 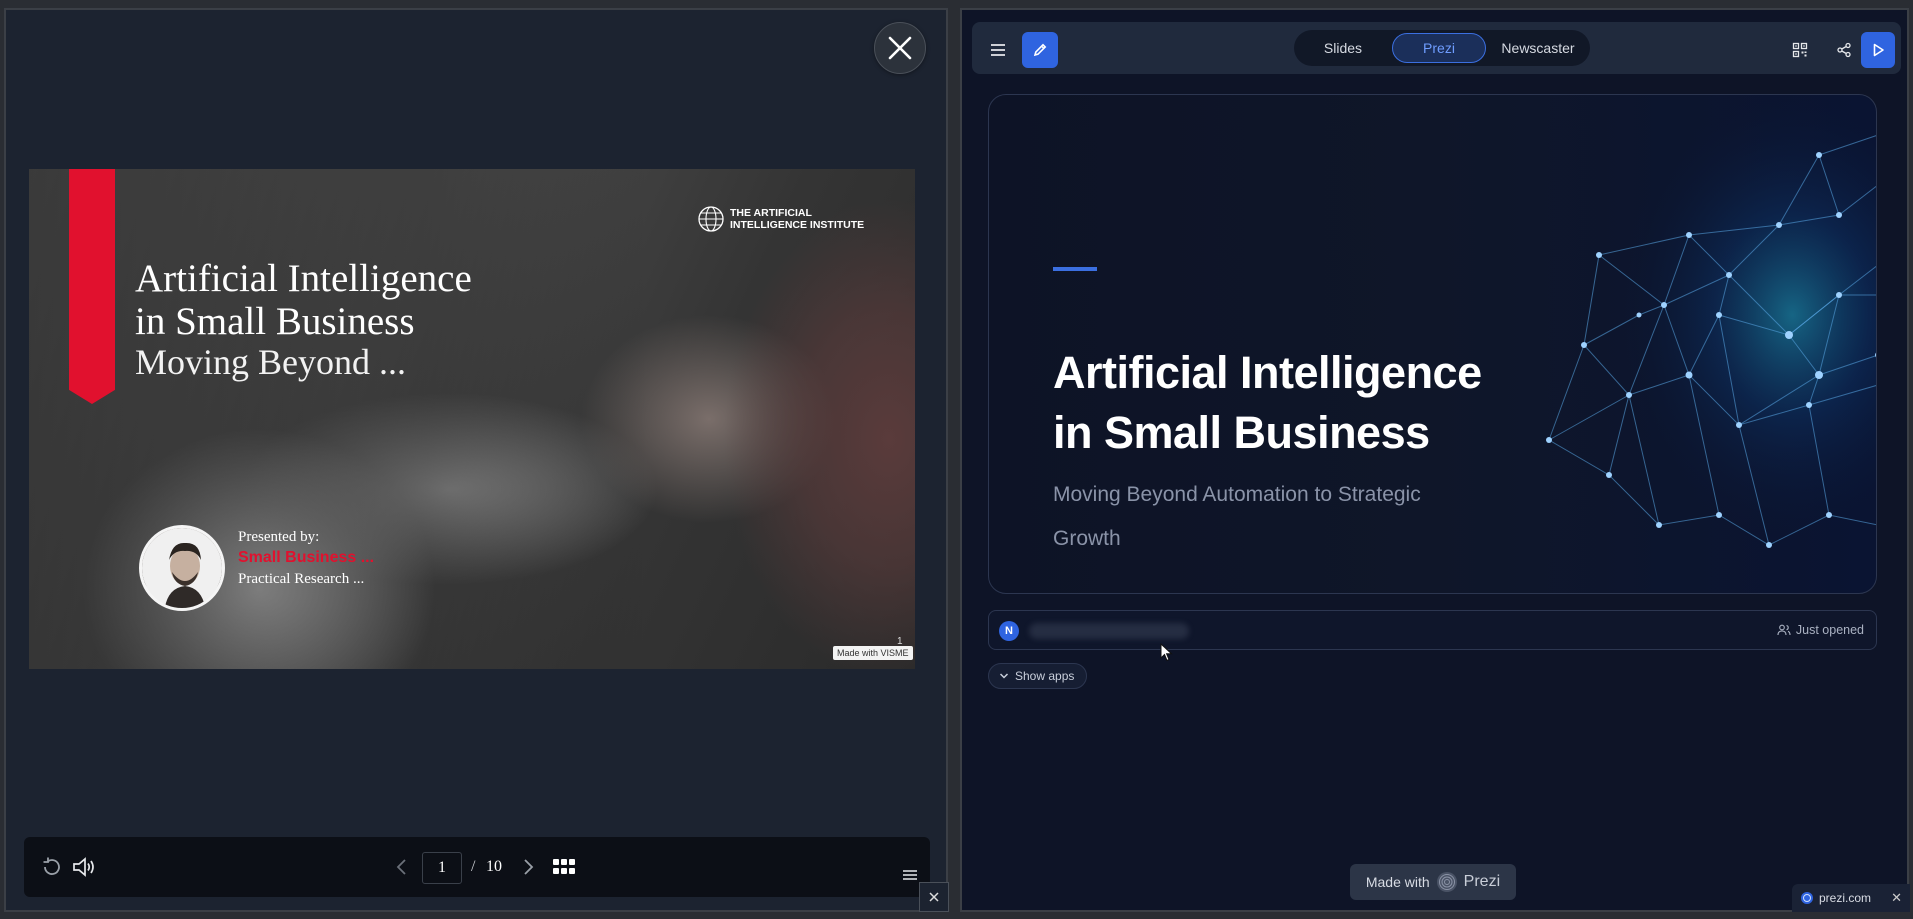 What do you see at coordinates (1896, 898) in the screenshot?
I see `close-icon: ✕` at bounding box center [1896, 898].